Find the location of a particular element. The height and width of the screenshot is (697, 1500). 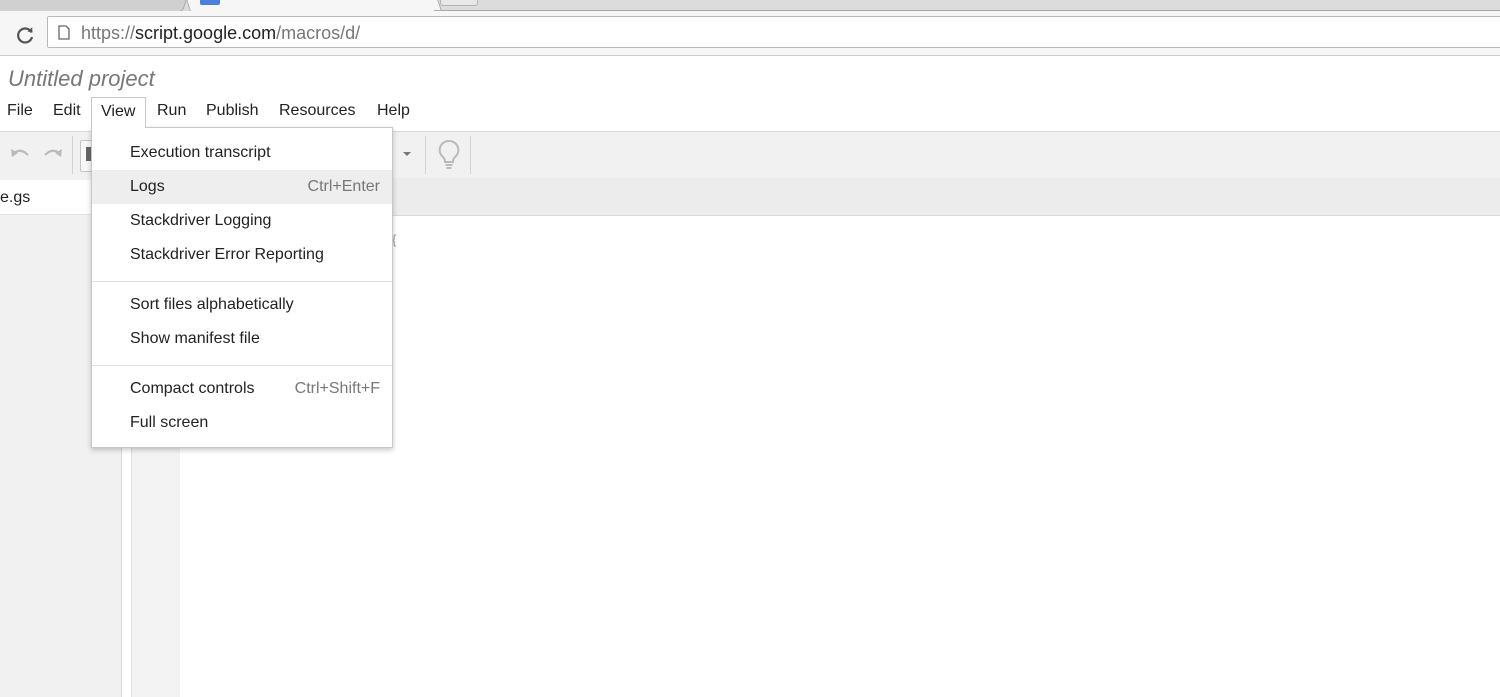

undo-icon is located at coordinates (20, 154).